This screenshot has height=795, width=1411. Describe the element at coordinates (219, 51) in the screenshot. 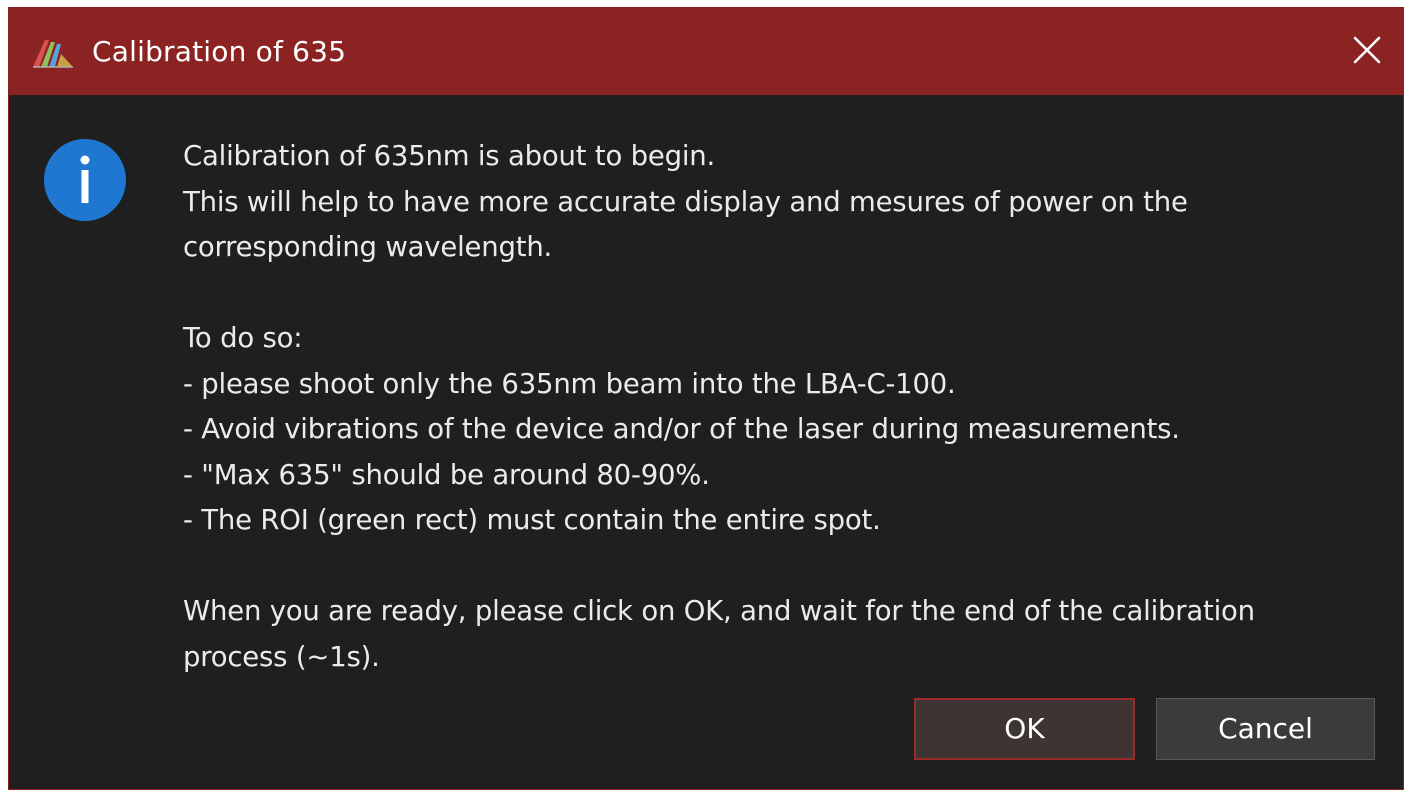

I see `window-title: Calibration of 635` at that location.